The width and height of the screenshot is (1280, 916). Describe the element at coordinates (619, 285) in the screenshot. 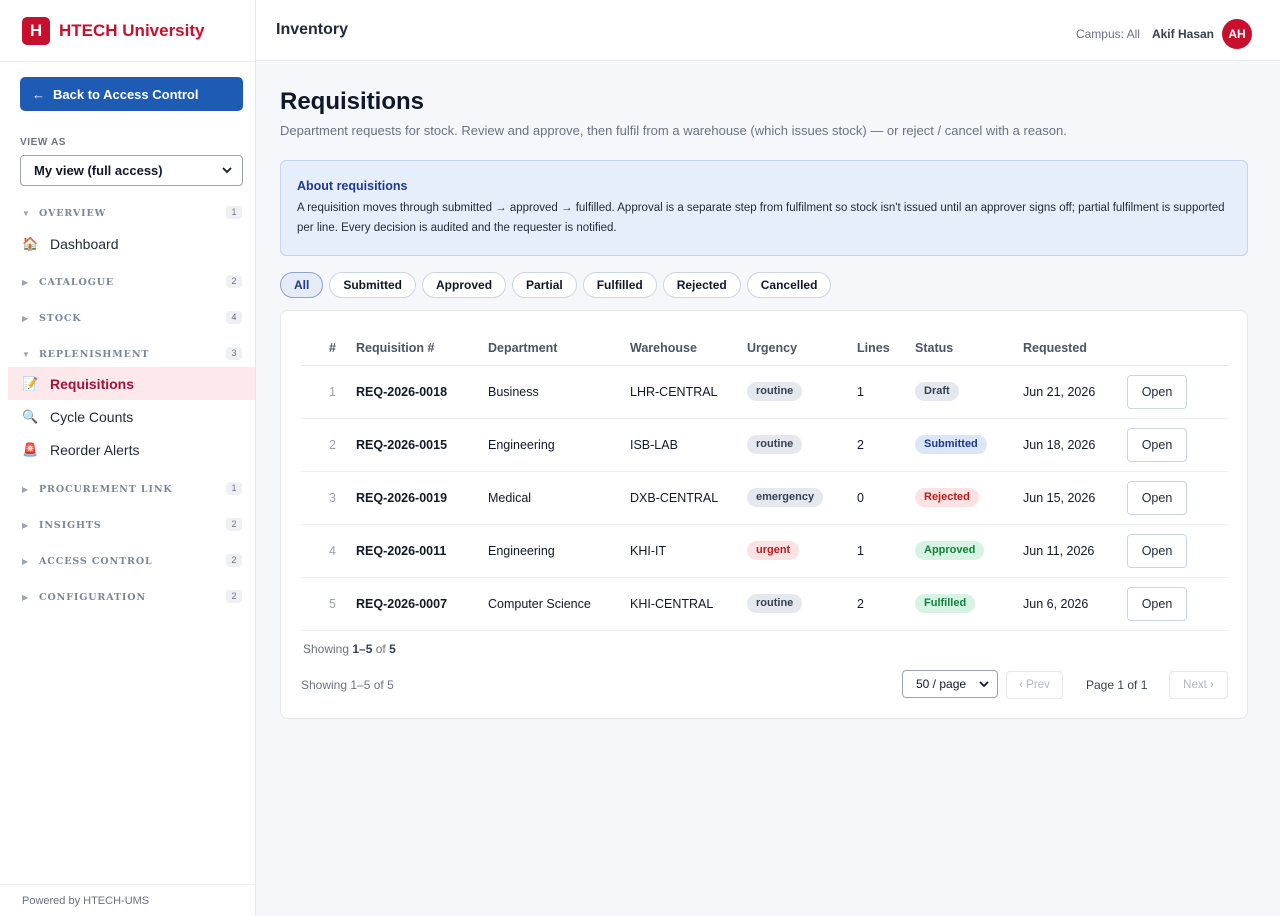

I see `filter-fulfilled: Fulfilled` at that location.